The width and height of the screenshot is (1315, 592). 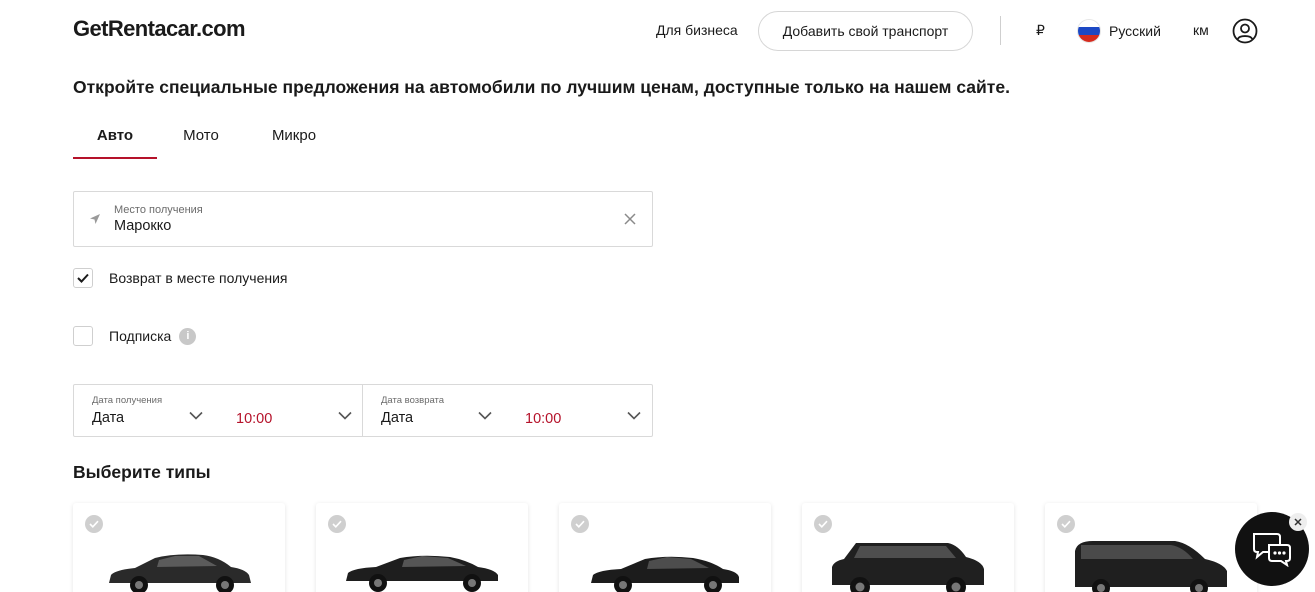 What do you see at coordinates (127, 400) in the screenshot?
I see `pickup-date-label: Дата получения` at bounding box center [127, 400].